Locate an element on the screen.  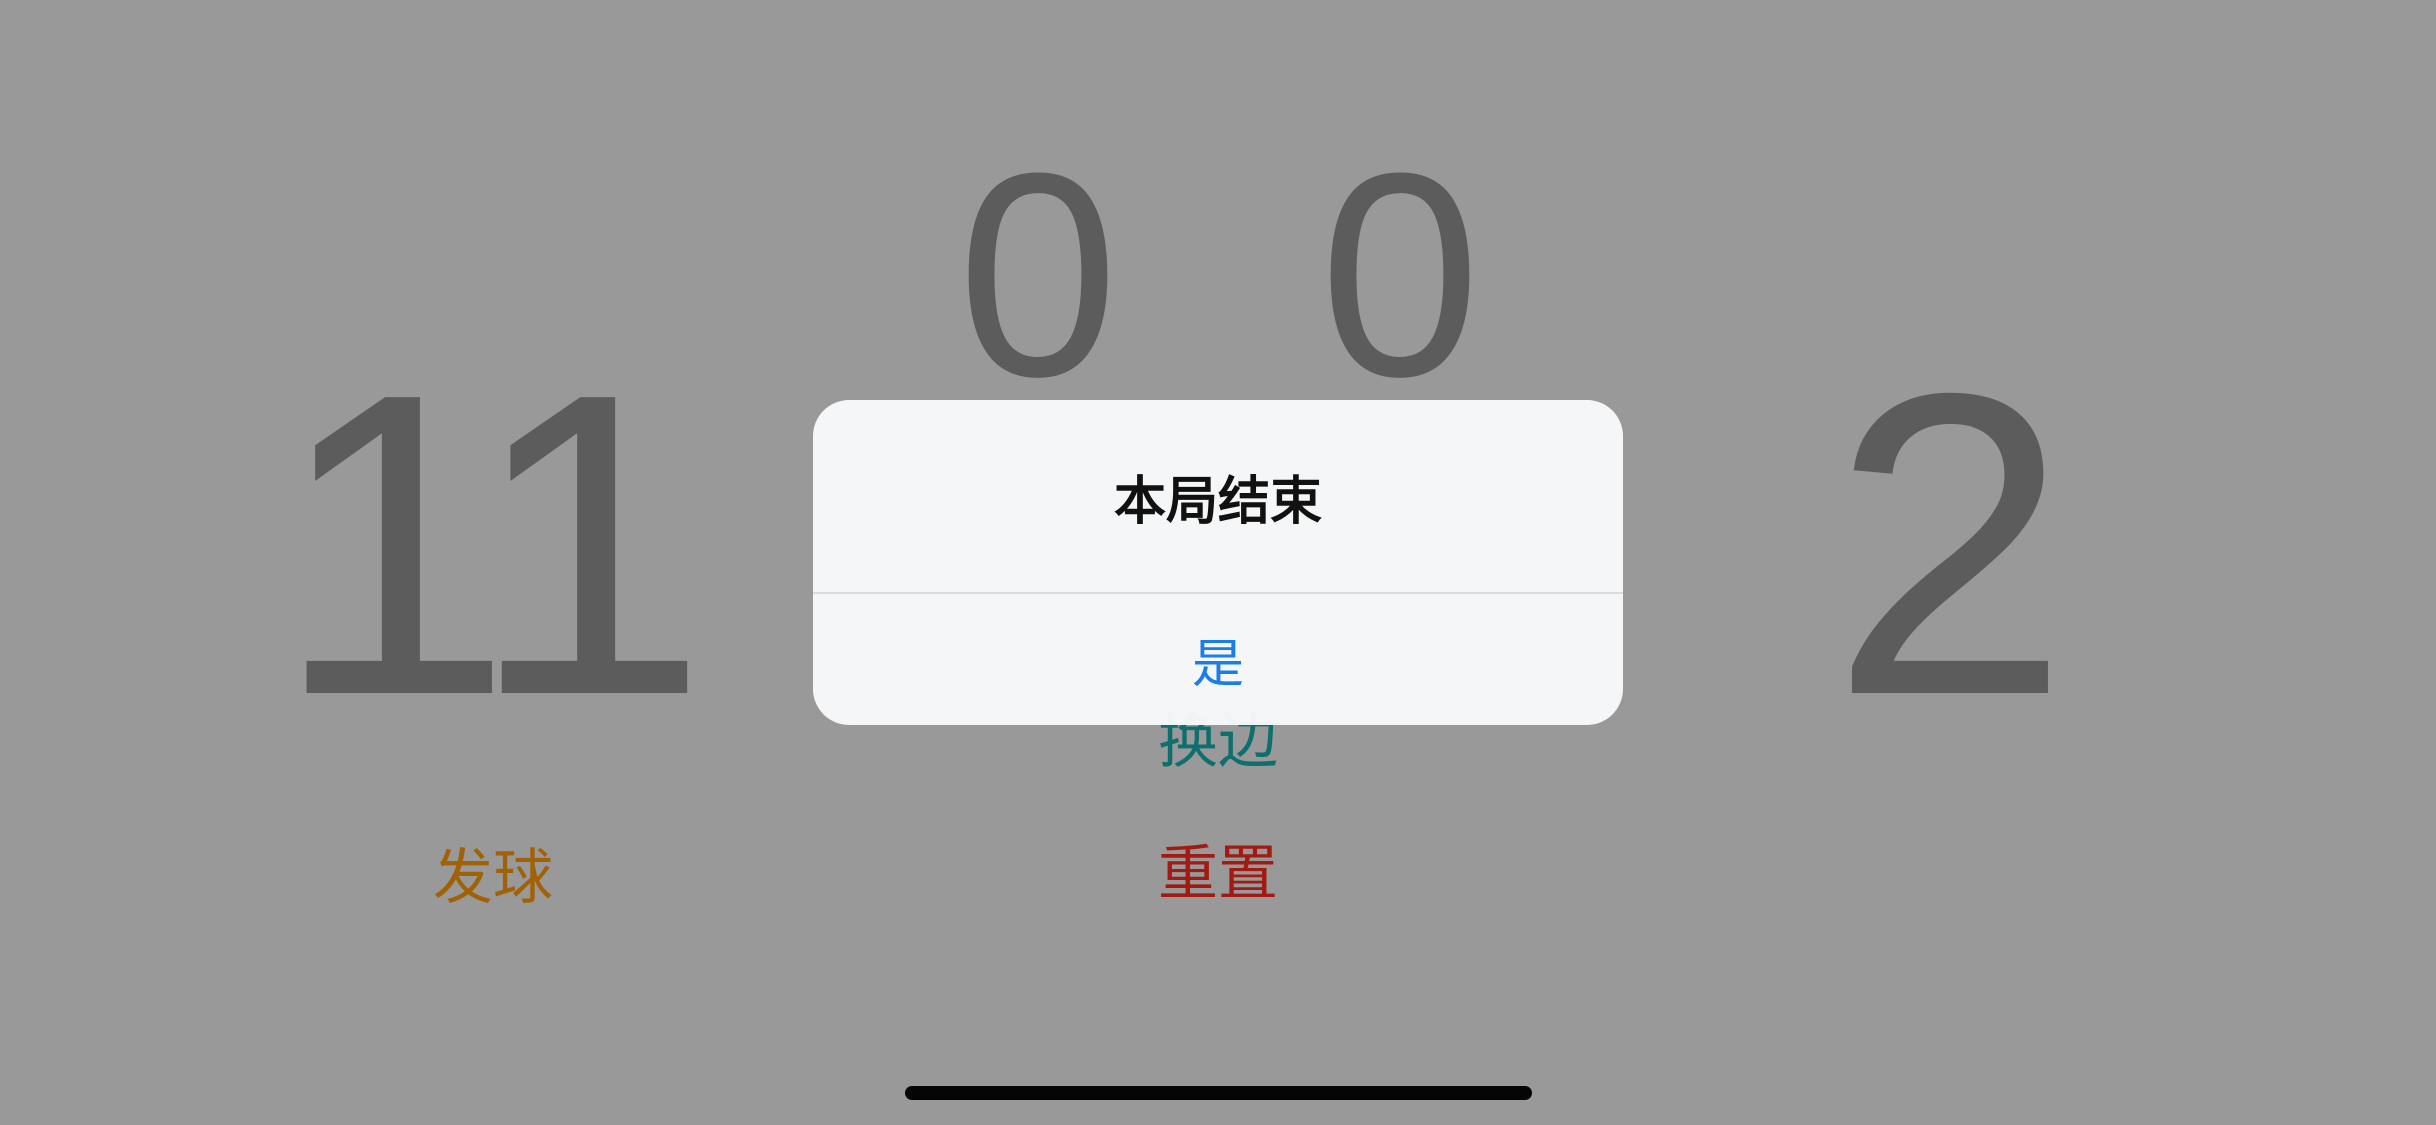
left-score: 11 is located at coordinates (485, 545).